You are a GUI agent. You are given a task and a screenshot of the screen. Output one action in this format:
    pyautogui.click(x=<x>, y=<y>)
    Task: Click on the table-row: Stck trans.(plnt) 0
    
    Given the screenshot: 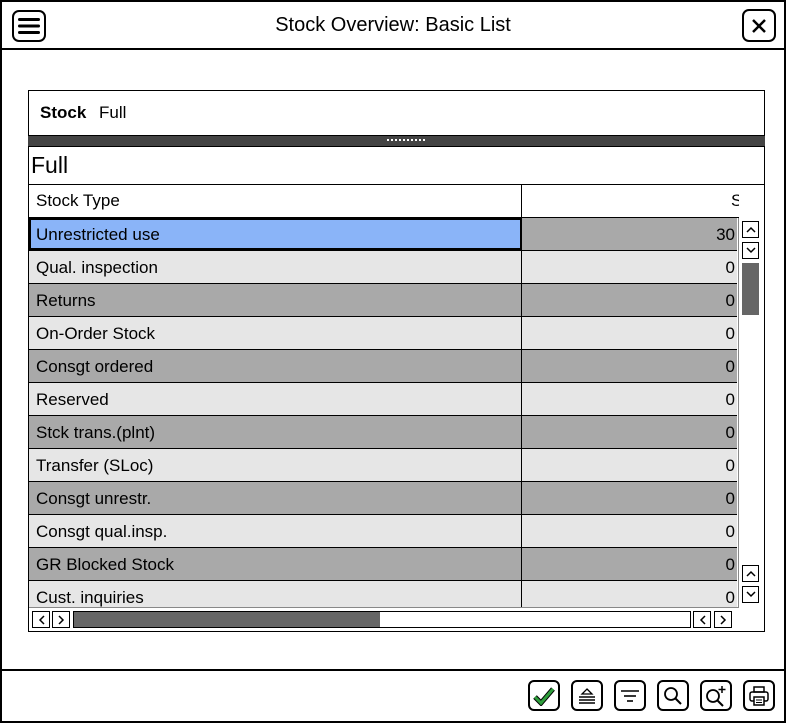 What is the action you would take?
    pyautogui.click(x=383, y=432)
    